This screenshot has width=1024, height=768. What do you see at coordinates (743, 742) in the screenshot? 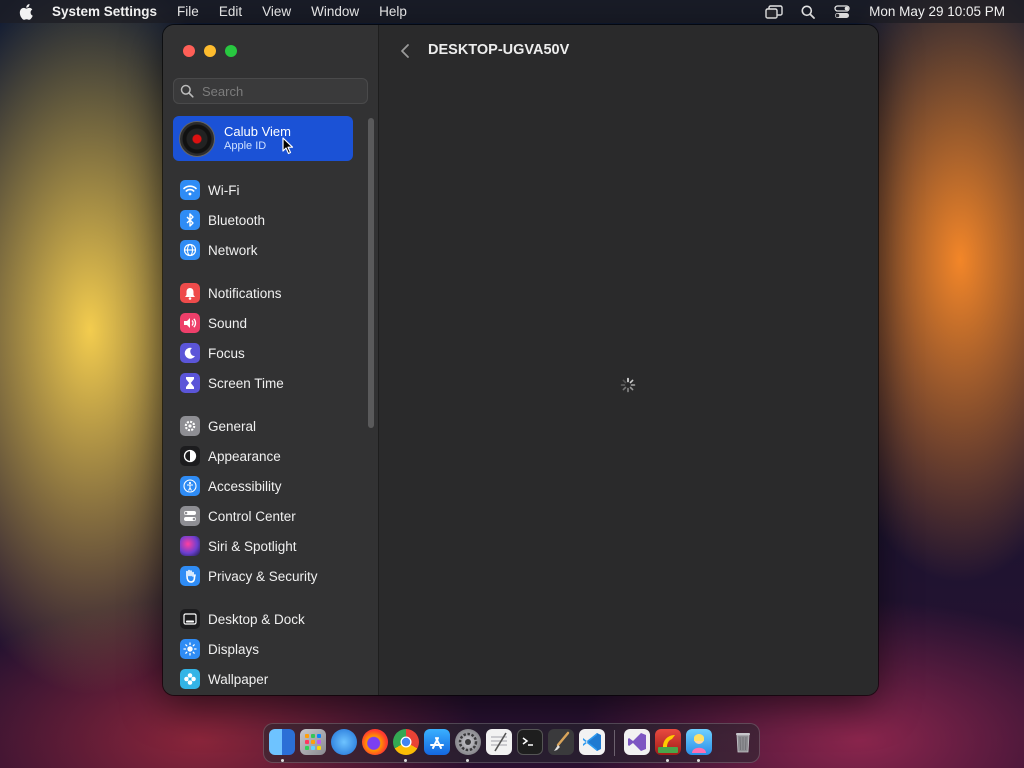
I see `trash-icon` at bounding box center [743, 742].